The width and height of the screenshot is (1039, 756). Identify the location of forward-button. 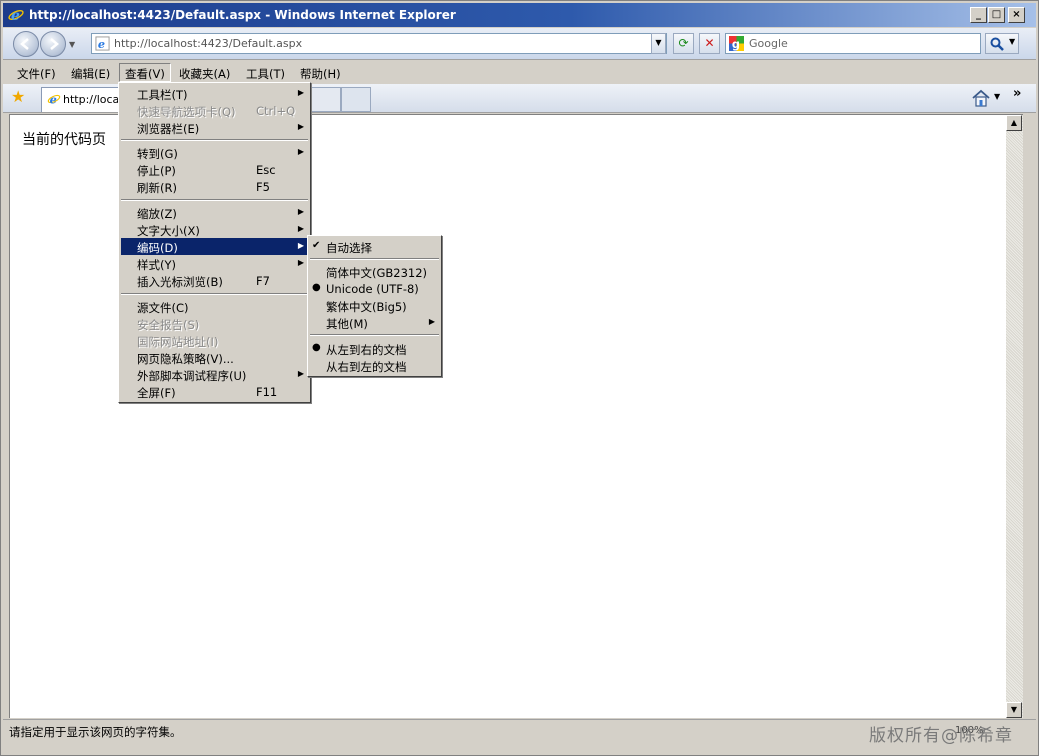
(53, 44).